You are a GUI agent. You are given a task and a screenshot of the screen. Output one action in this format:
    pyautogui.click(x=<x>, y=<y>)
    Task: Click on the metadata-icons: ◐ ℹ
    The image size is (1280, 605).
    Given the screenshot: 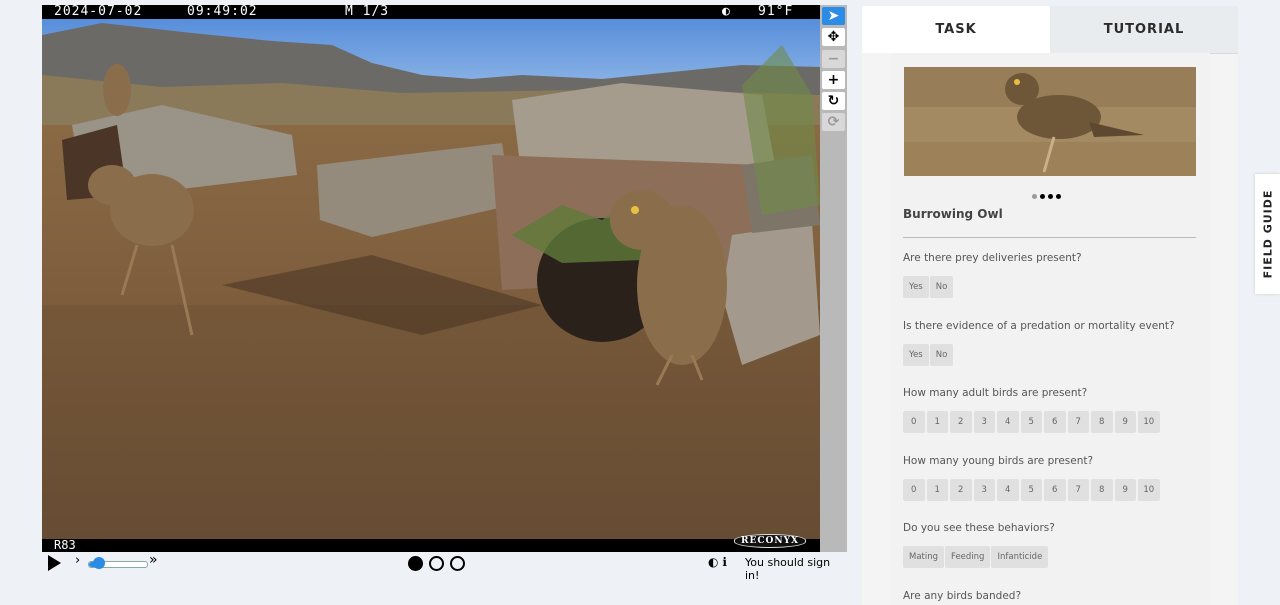 What is the action you would take?
    pyautogui.click(x=717, y=562)
    